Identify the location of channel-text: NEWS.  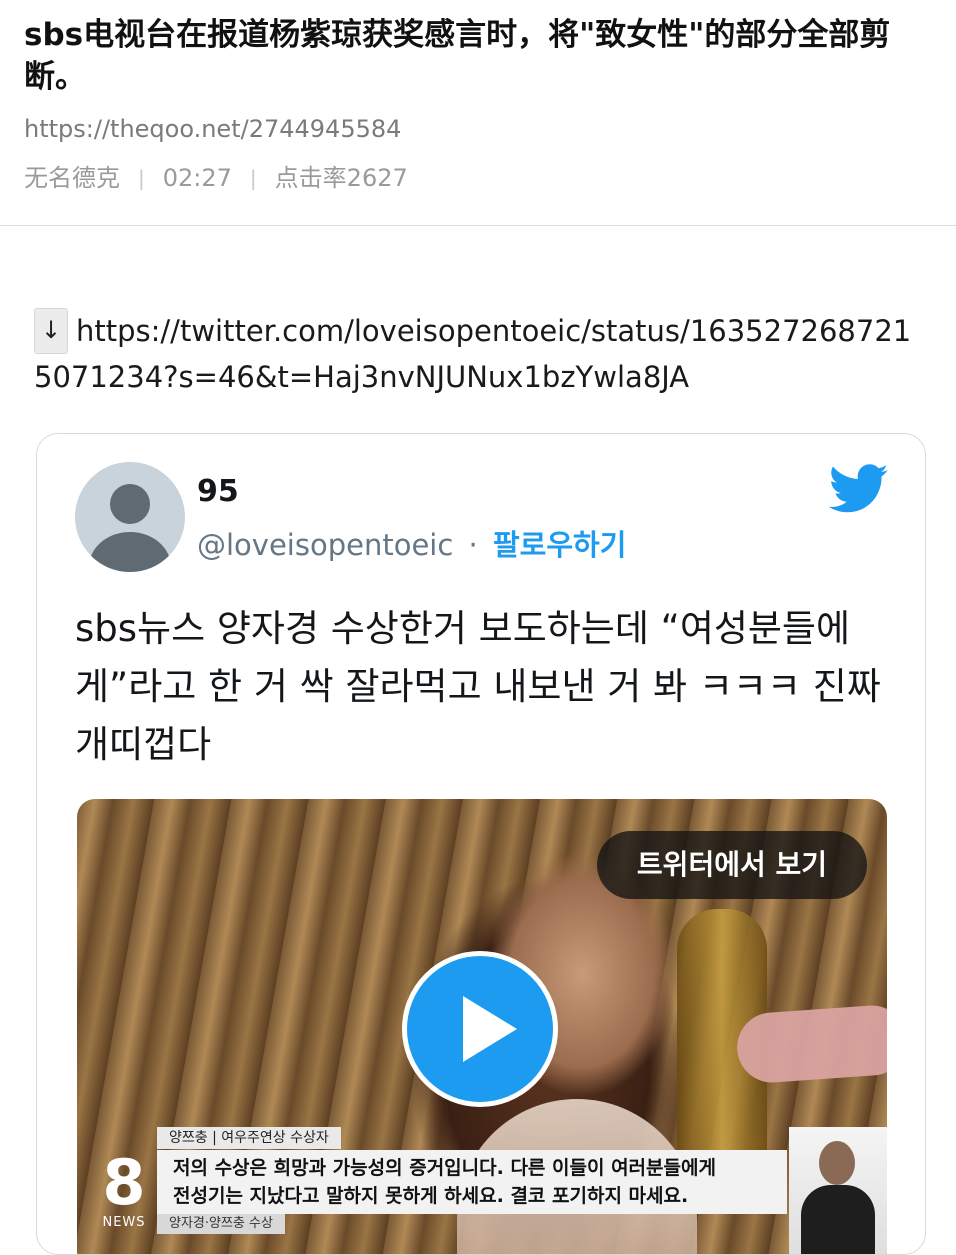
(124, 1222).